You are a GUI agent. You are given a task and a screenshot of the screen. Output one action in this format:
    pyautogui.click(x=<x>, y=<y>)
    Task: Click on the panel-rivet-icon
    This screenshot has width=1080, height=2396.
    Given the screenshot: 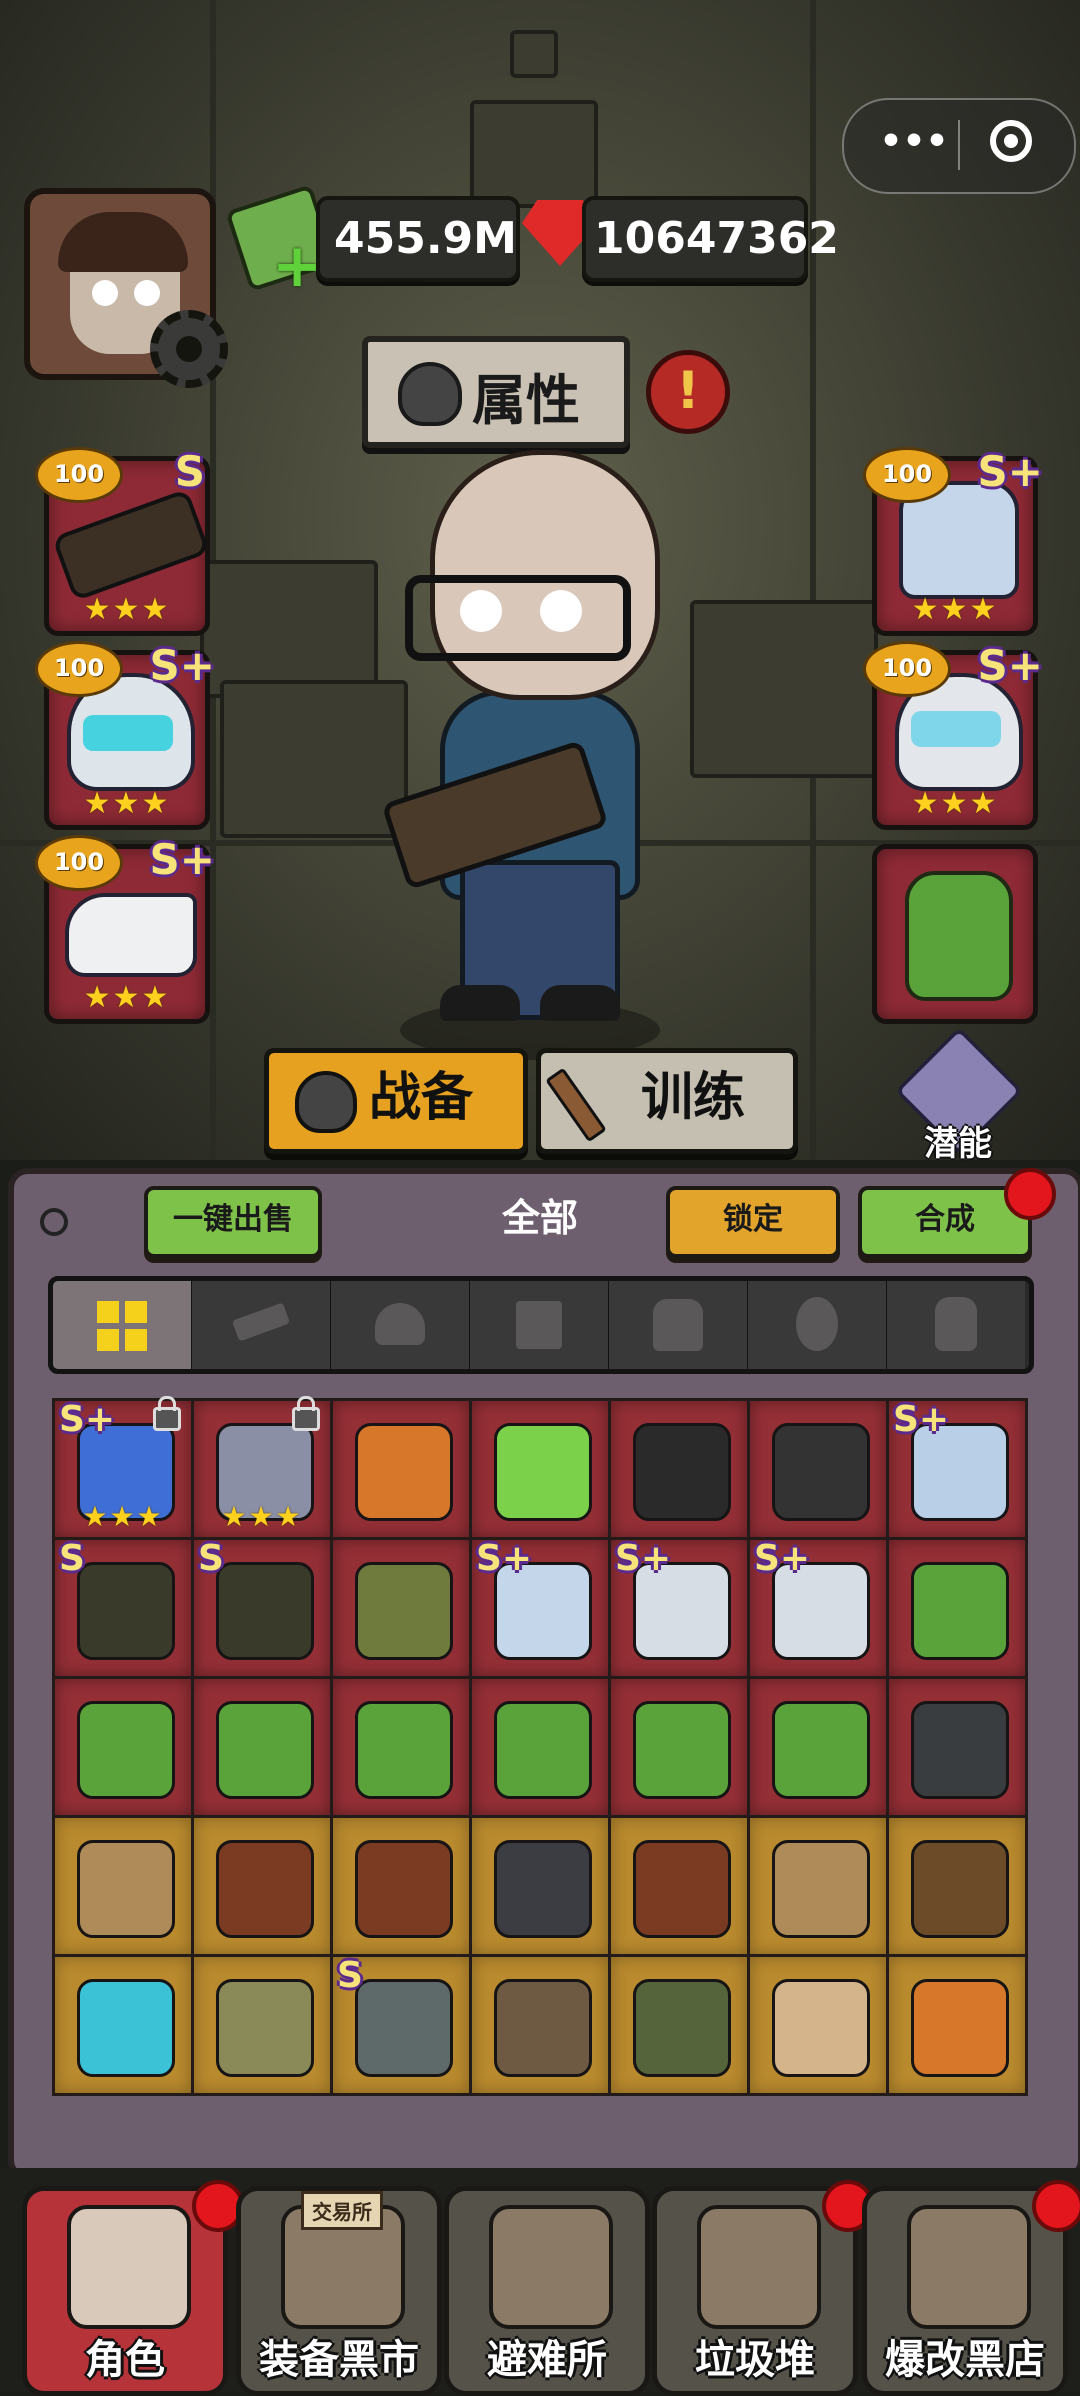 What is the action you would take?
    pyautogui.click(x=54, y=1222)
    